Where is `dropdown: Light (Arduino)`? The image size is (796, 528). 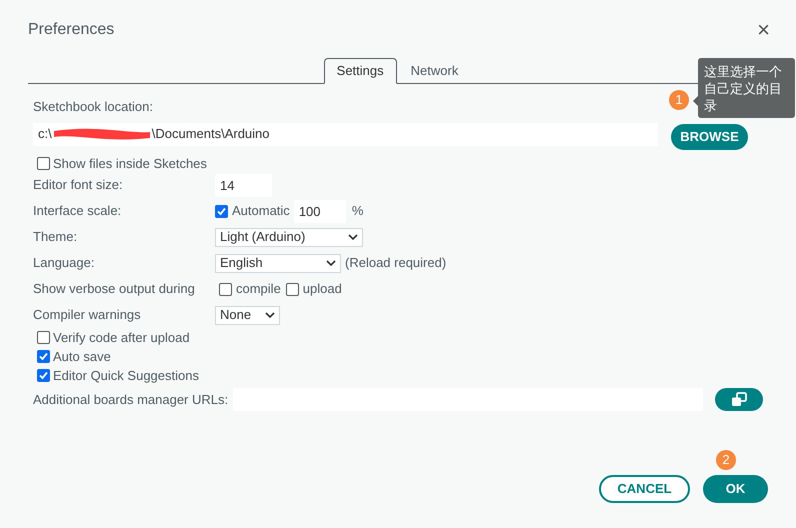
dropdown: Light (Arduino) is located at coordinates (289, 237).